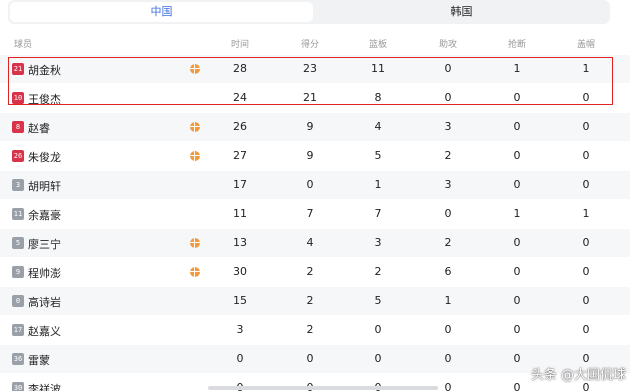  Describe the element at coordinates (44, 273) in the screenshot. I see `player-name: 程帅澎` at that location.